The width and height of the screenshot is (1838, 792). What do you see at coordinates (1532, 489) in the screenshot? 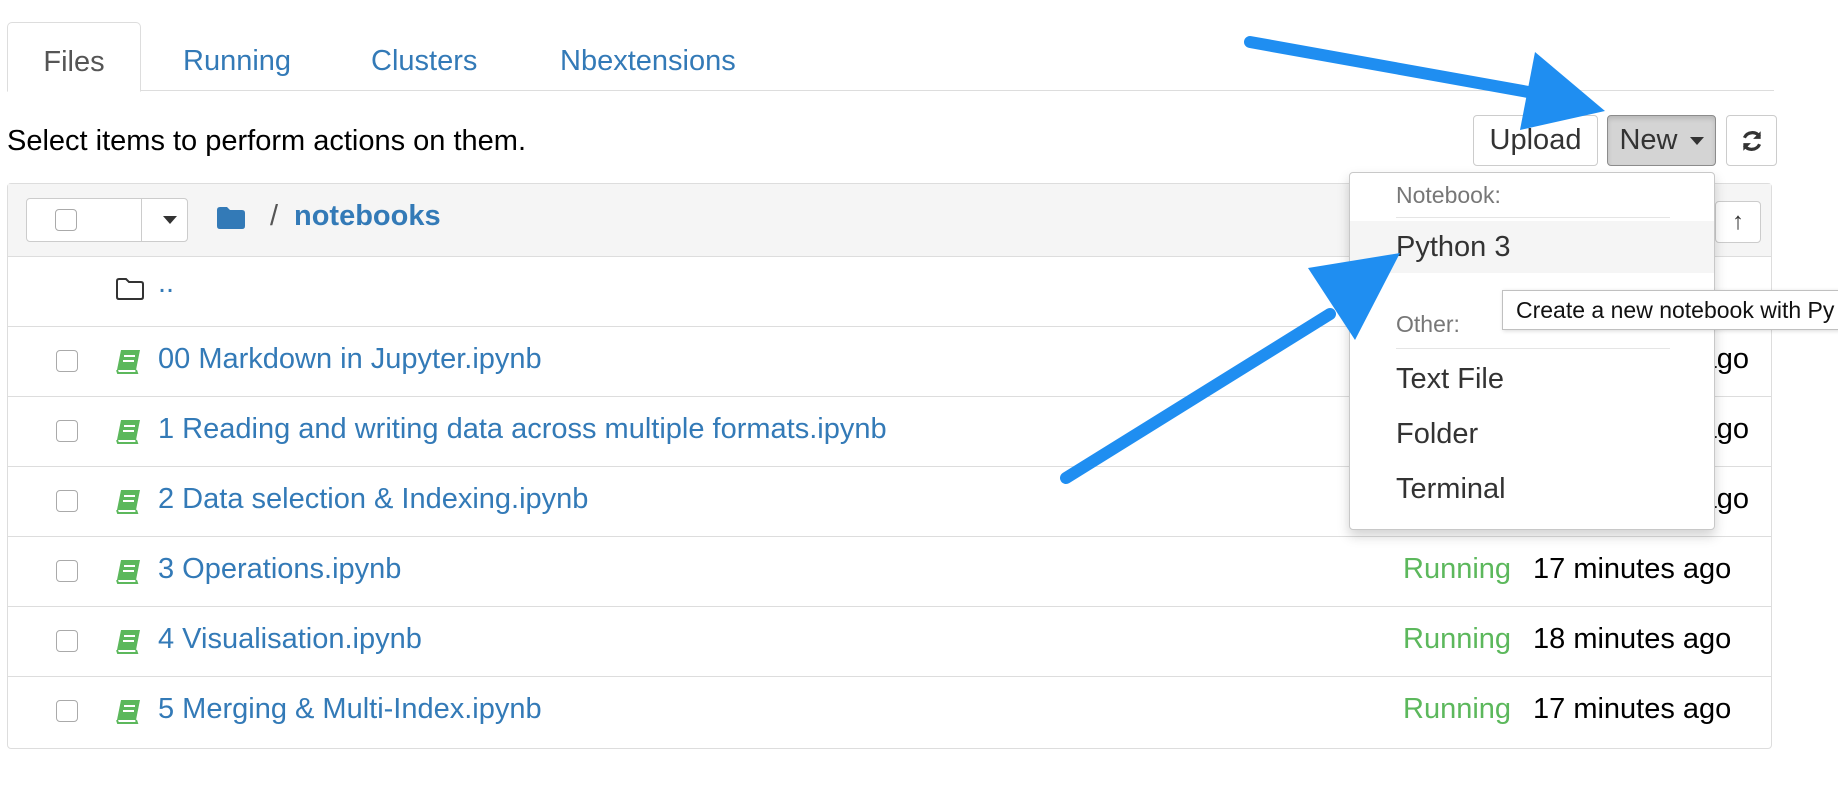
I see `menu-item-terminal: Terminal` at bounding box center [1532, 489].